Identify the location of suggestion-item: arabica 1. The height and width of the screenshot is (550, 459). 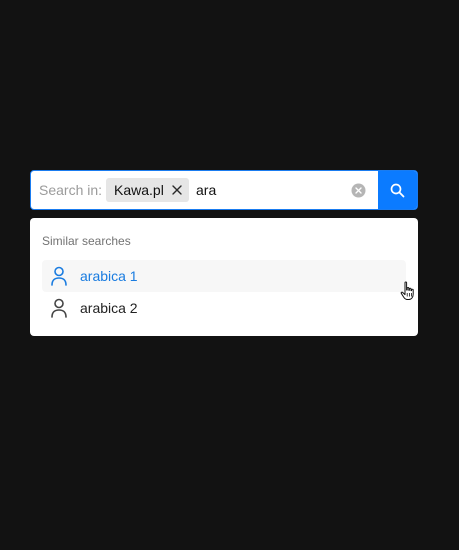
(224, 276).